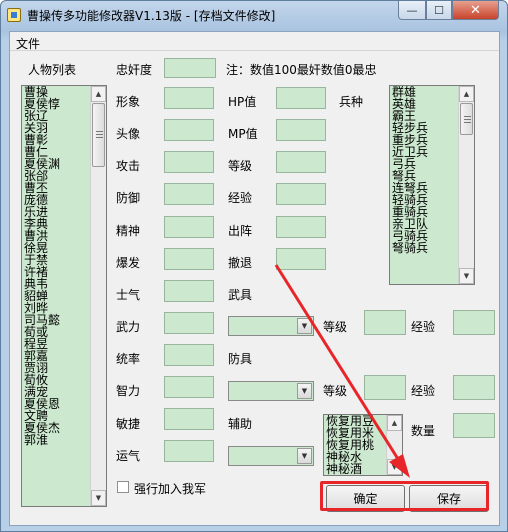 This screenshot has height=532, width=508. I want to click on title-bar: 曹操传多功能修改器V1.13版 - [存档文件修改] — ☐ ✕, so click(254, 15).